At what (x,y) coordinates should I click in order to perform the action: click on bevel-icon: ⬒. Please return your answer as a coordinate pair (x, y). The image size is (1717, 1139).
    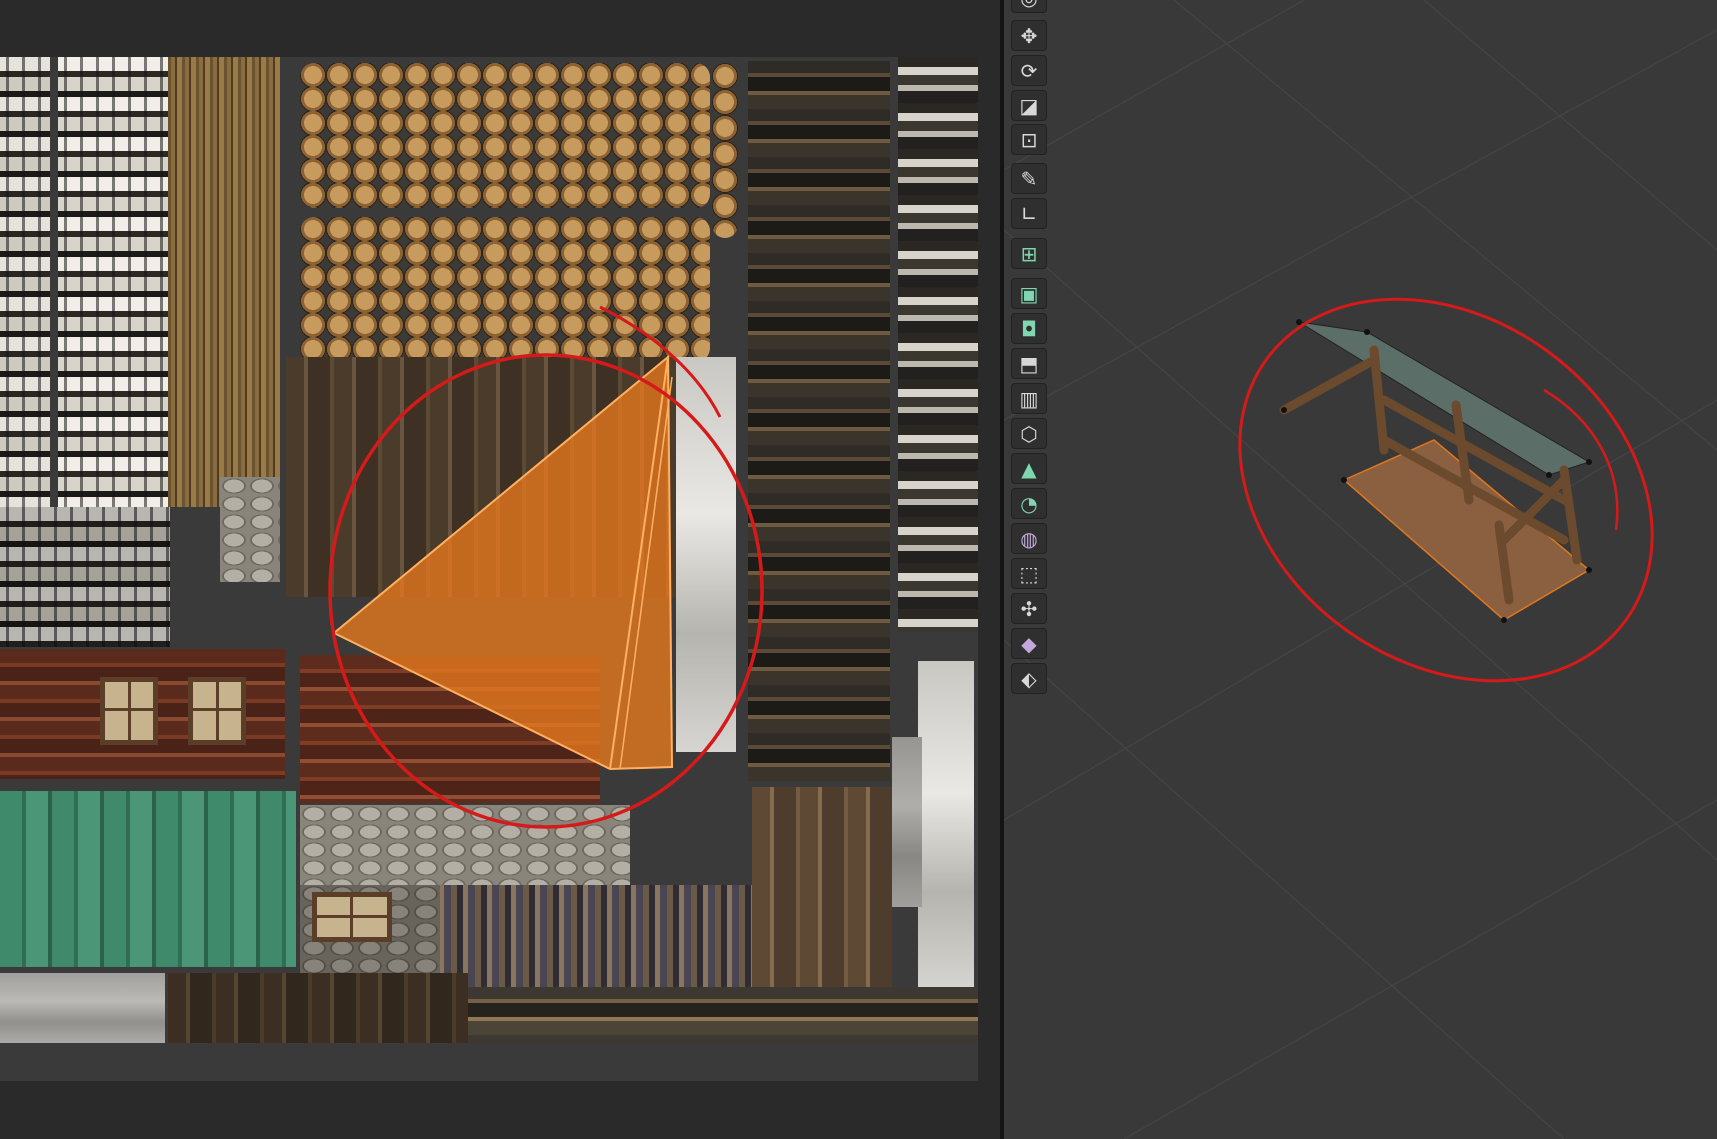
    Looking at the image, I should click on (1029, 363).